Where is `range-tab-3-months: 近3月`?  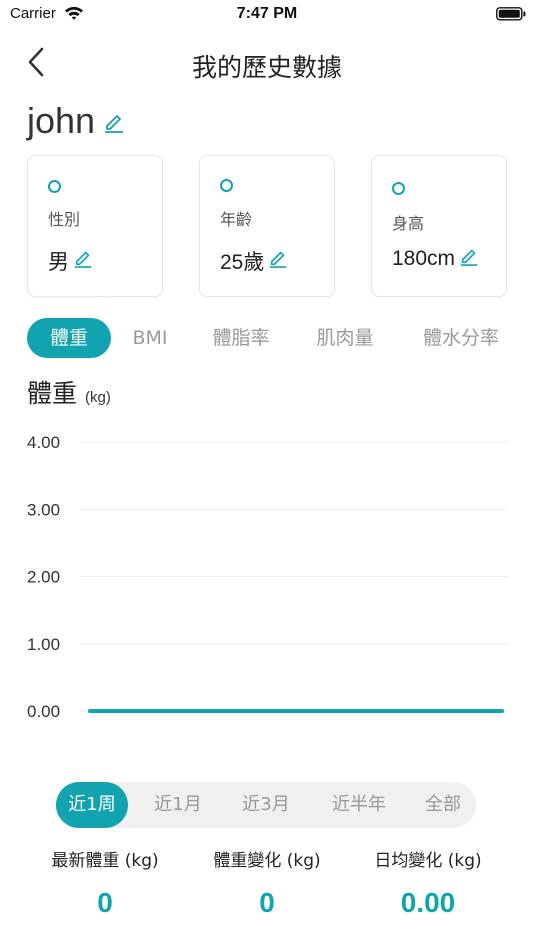 range-tab-3-months: 近3月 is located at coordinates (266, 805).